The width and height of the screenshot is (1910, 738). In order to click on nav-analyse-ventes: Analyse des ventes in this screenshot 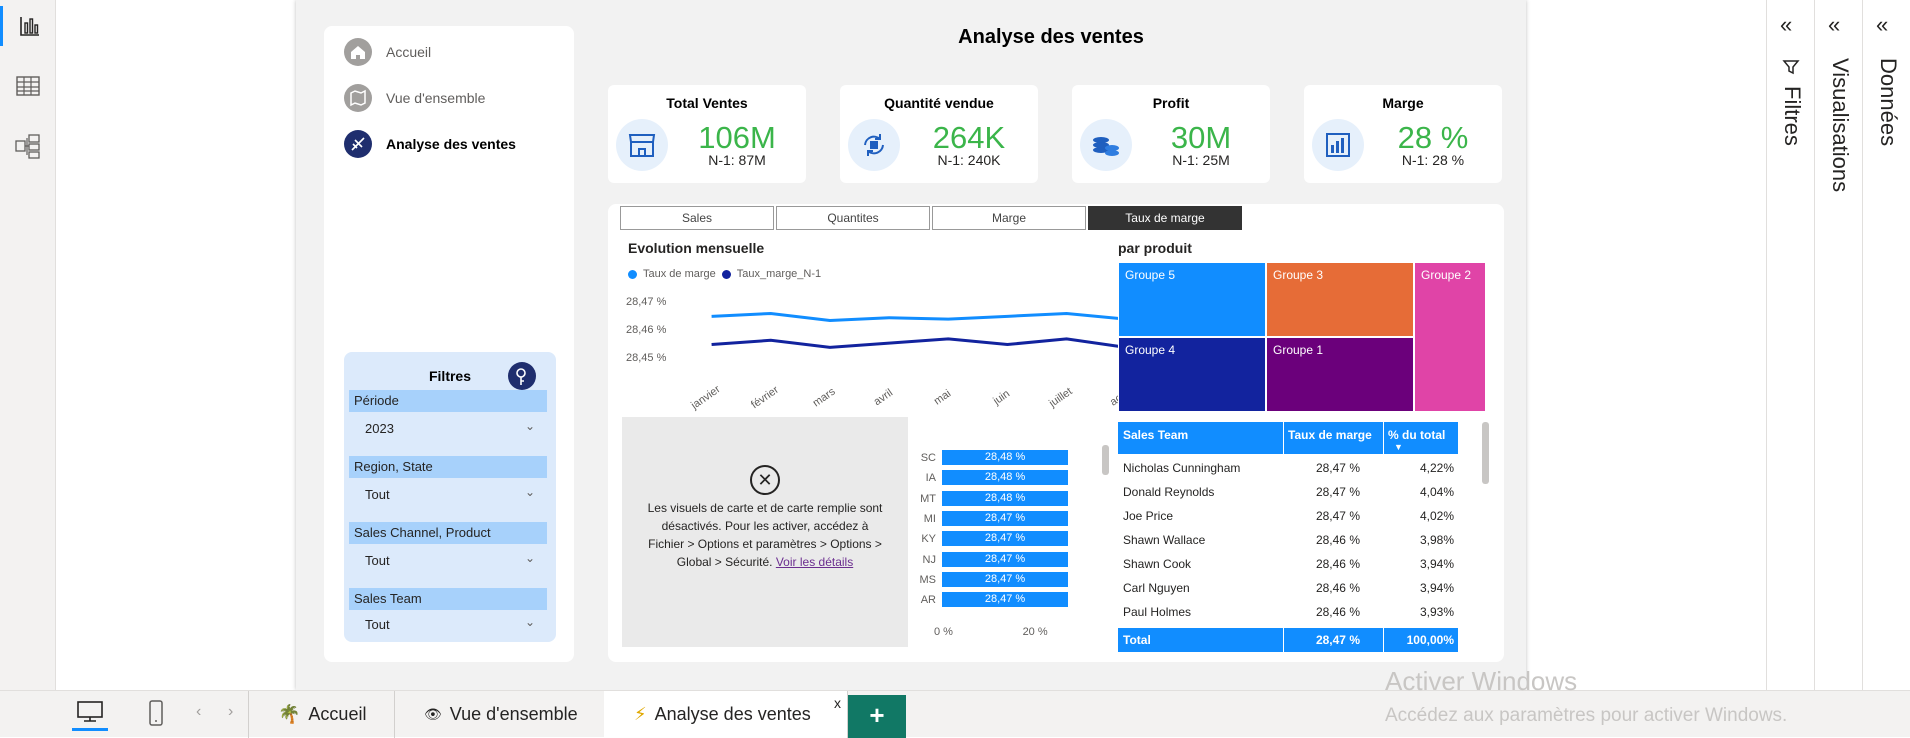, I will do `click(430, 144)`.